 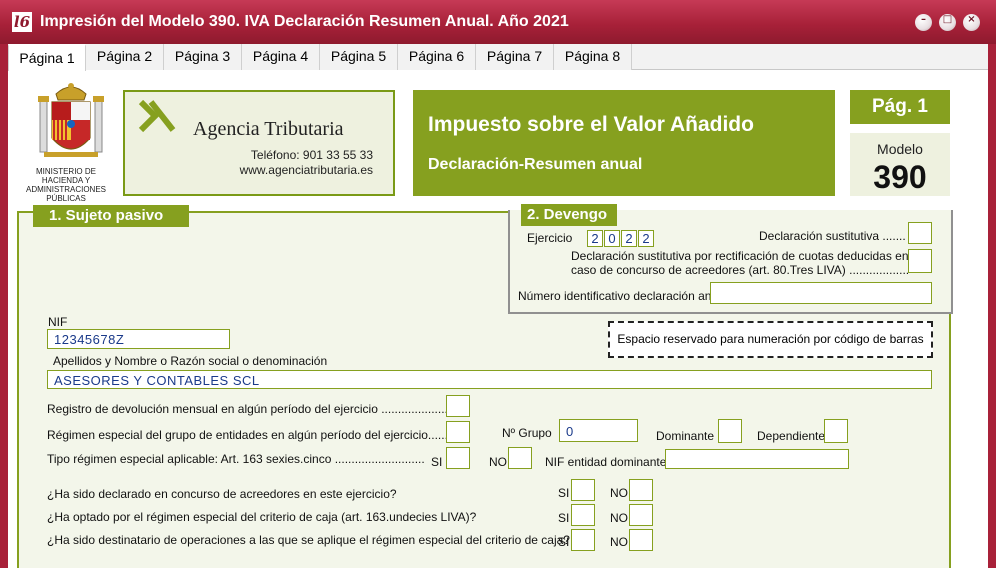 What do you see at coordinates (203, 57) in the screenshot?
I see `tab-pagina-3: Página 3` at bounding box center [203, 57].